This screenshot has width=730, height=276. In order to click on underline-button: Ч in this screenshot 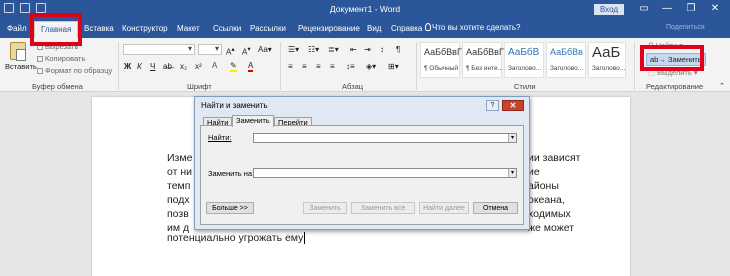, I will do `click(152, 66)`.